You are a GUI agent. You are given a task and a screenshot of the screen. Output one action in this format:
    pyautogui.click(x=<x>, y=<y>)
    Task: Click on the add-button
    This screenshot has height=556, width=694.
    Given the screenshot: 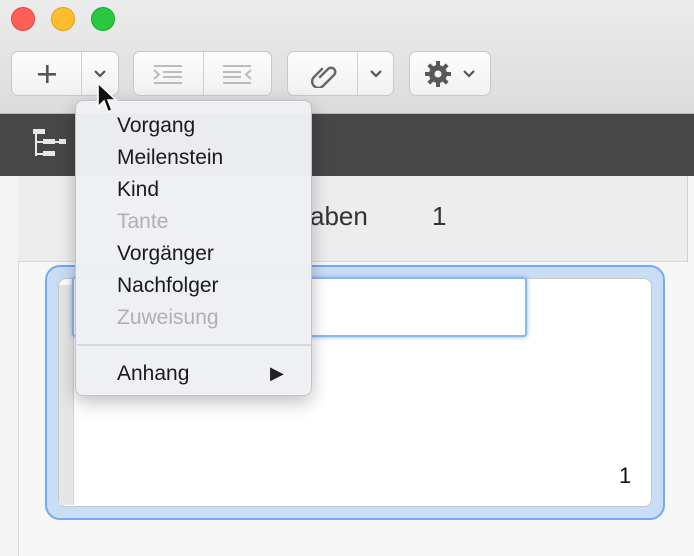 What is the action you would take?
    pyautogui.click(x=46, y=73)
    